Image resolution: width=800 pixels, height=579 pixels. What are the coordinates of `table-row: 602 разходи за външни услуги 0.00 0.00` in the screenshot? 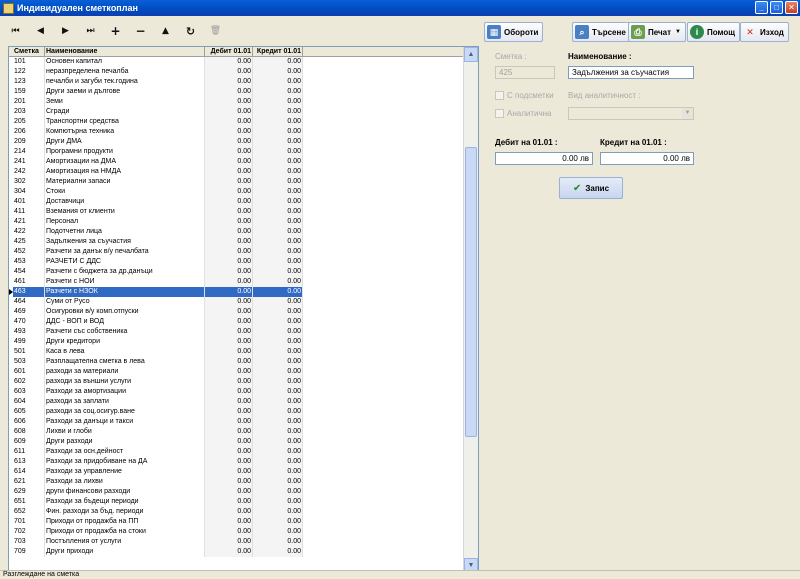 It's located at (236, 382).